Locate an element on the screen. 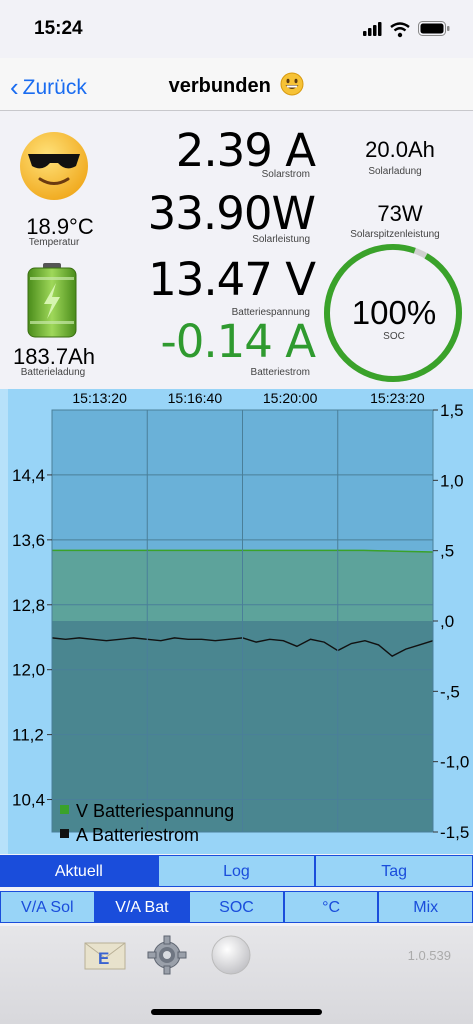  right-tick-label: -1,0 is located at coordinates (454, 762).